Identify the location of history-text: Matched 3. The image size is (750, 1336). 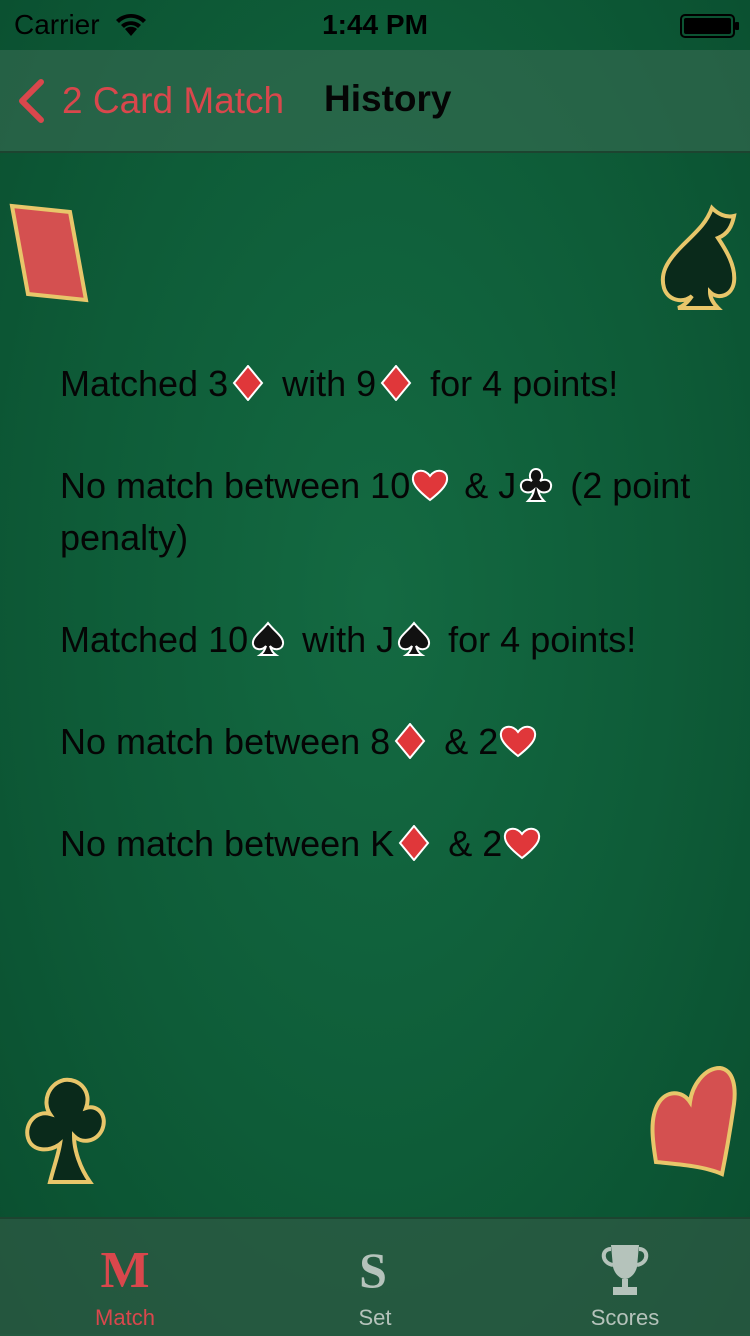
(144, 383).